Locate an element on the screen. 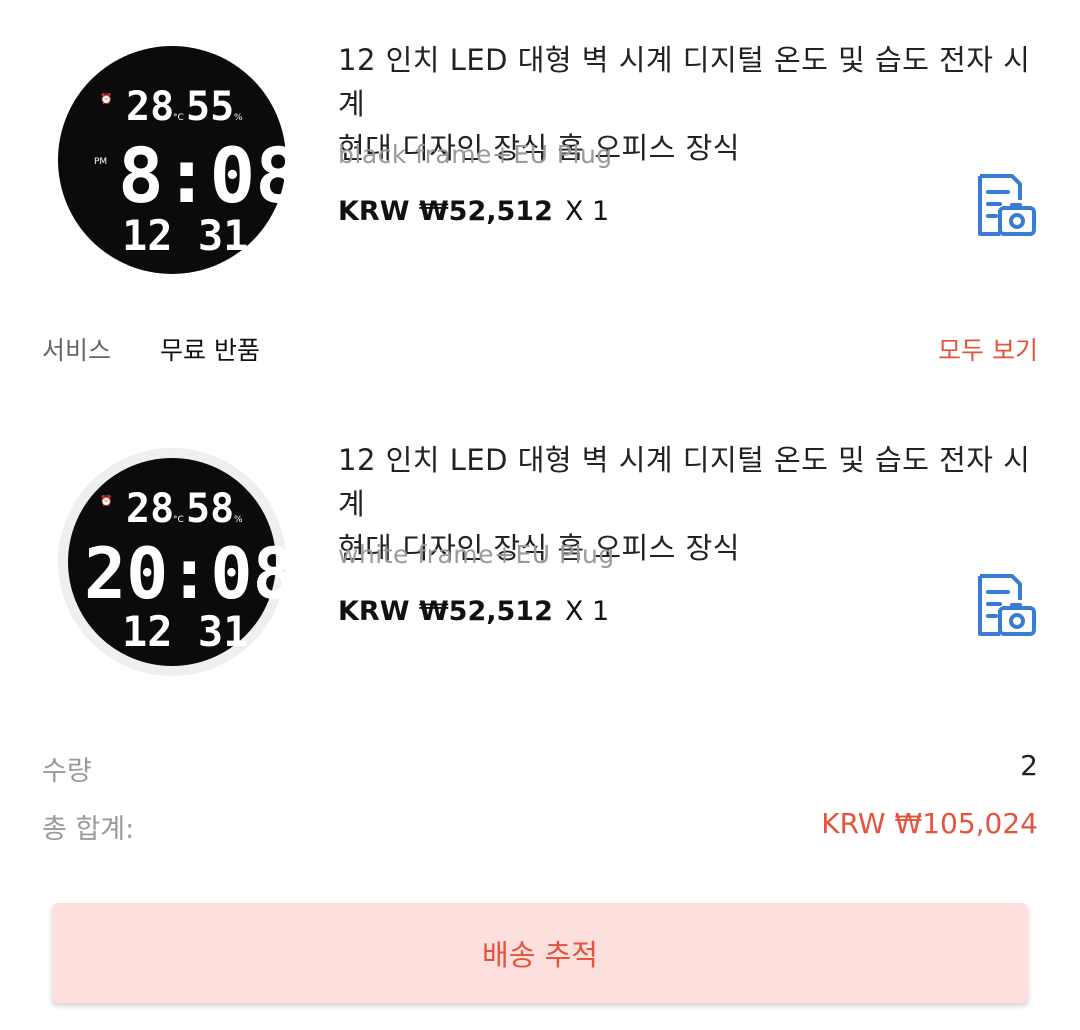 This screenshot has height=1030, width=1080. quantity-label: 수량 is located at coordinates (67, 771).